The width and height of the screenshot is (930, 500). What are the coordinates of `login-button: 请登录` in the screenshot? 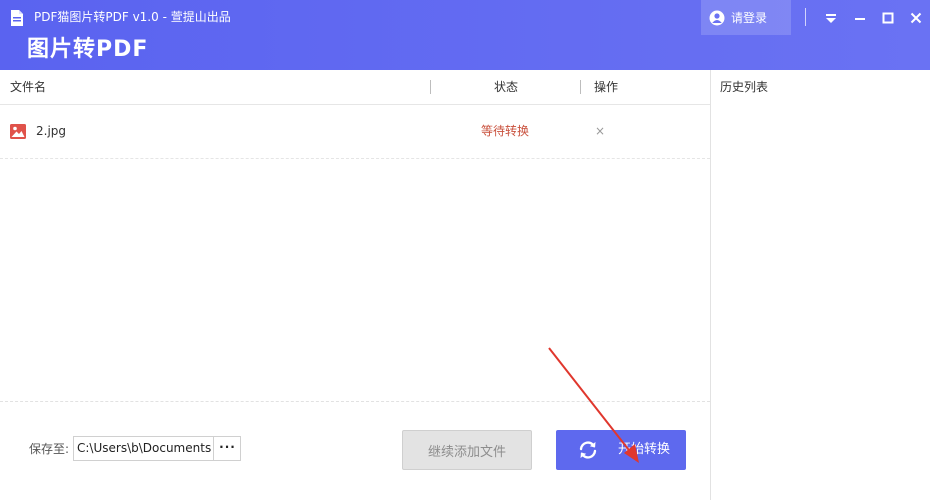 It's located at (746, 17).